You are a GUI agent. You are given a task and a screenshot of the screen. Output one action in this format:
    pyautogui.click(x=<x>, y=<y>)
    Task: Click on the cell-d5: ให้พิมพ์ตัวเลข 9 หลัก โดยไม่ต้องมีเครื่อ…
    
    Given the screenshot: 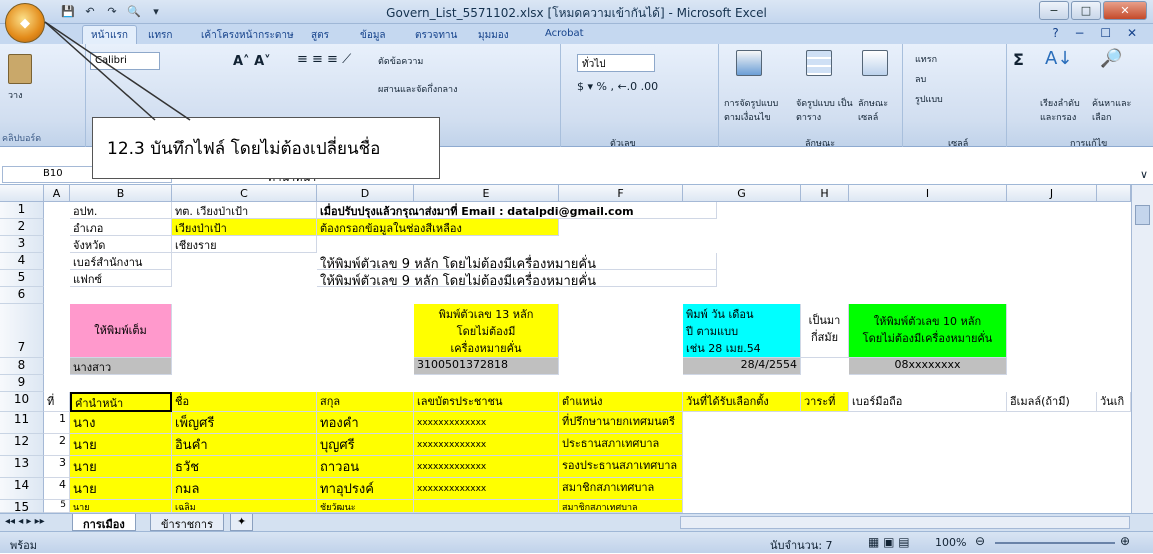 What is the action you would take?
    pyautogui.click(x=517, y=279)
    